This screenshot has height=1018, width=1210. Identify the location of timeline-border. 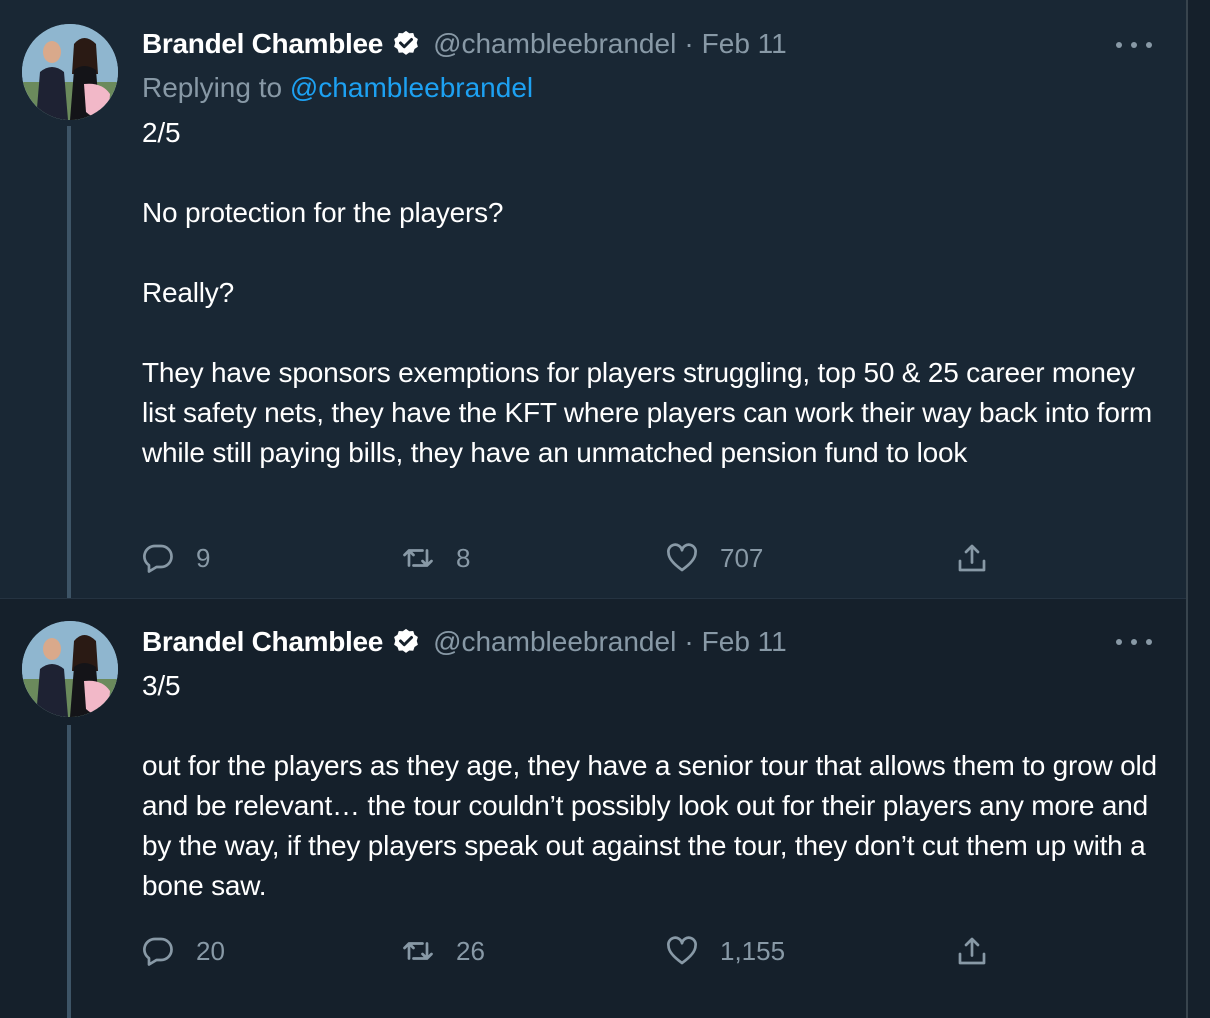
(1187, 509).